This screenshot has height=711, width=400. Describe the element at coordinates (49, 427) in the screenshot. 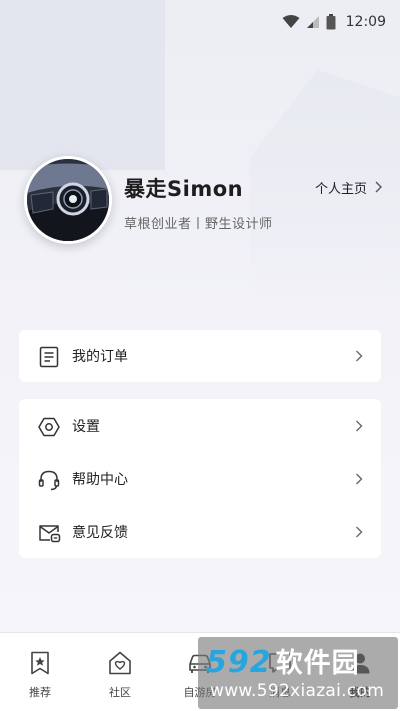

I see `settings-hexagon-icon` at that location.